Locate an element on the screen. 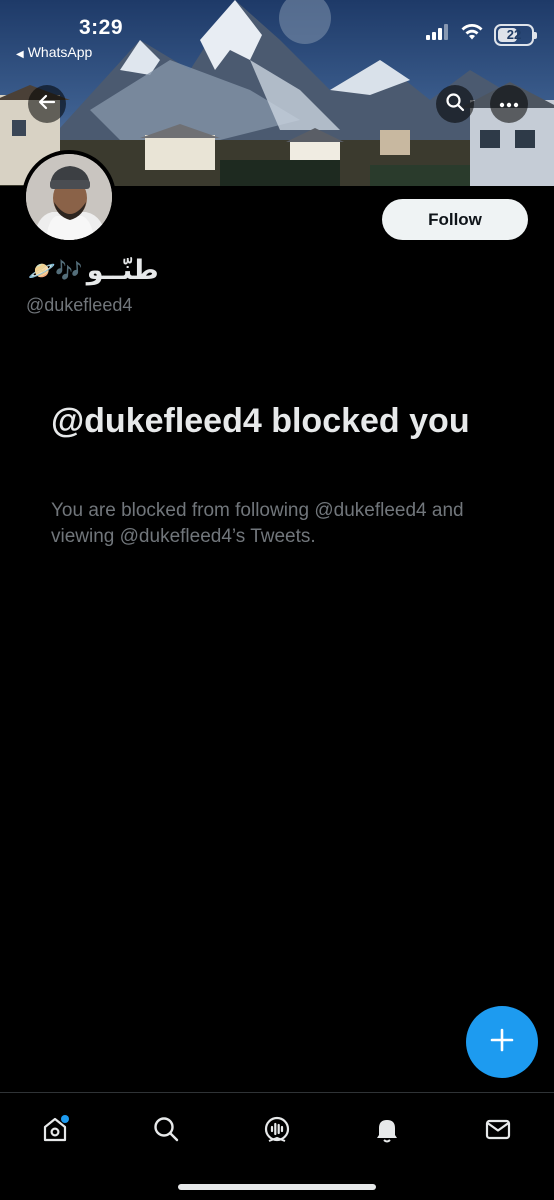  compose-tweet-button is located at coordinates (502, 1042).